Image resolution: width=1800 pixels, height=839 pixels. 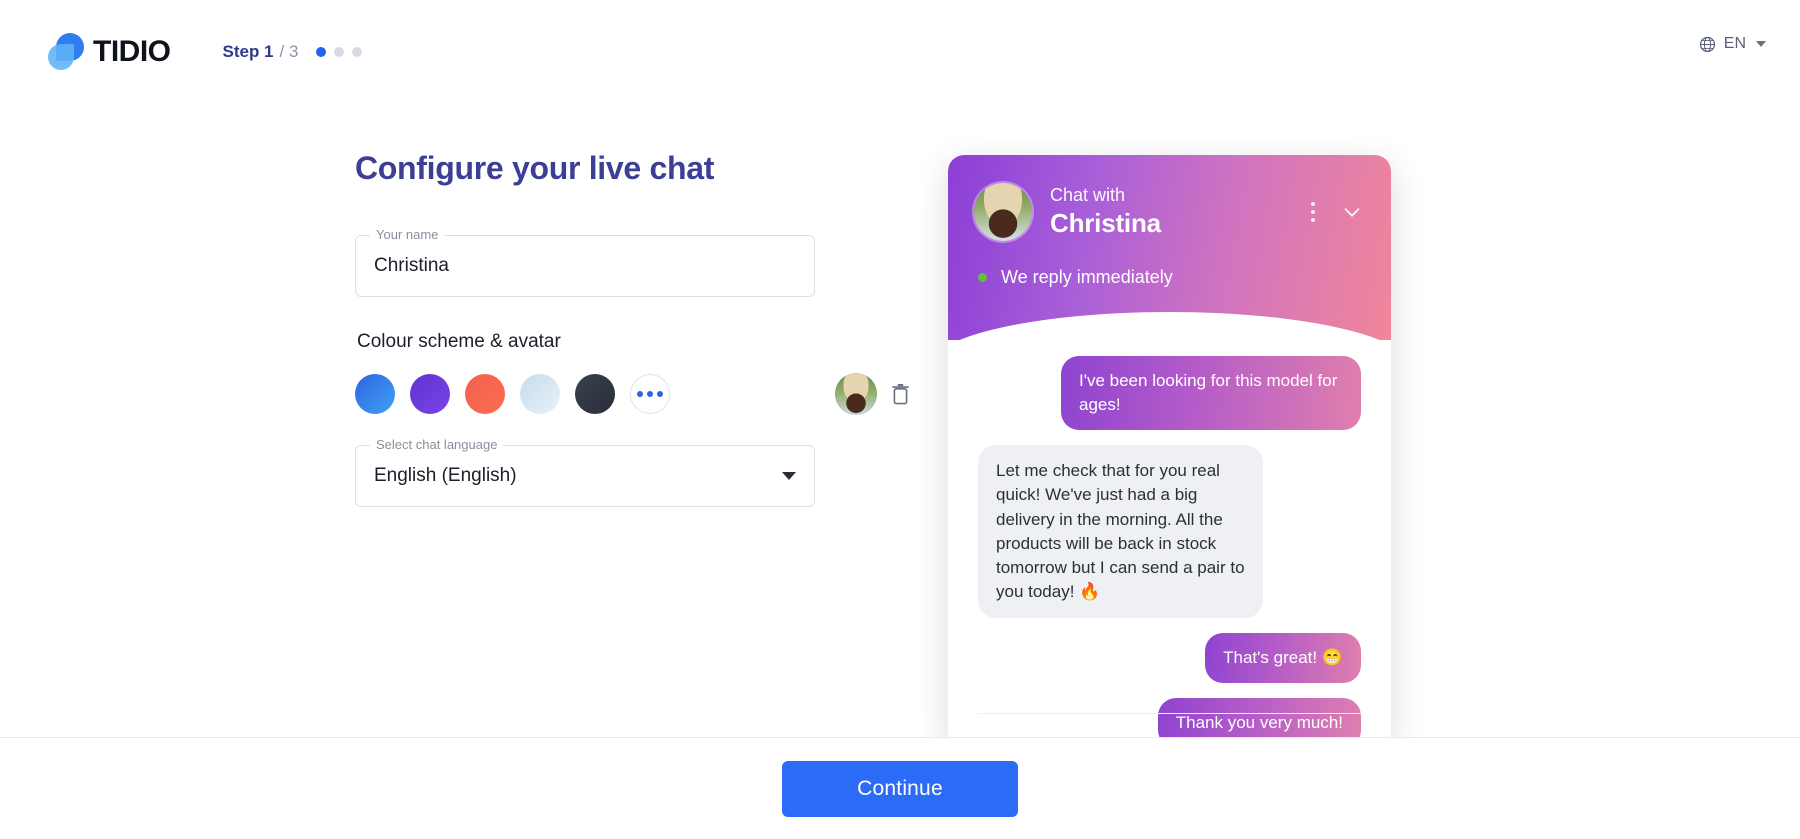 I want to click on language-selector: EN, so click(x=1732, y=44).